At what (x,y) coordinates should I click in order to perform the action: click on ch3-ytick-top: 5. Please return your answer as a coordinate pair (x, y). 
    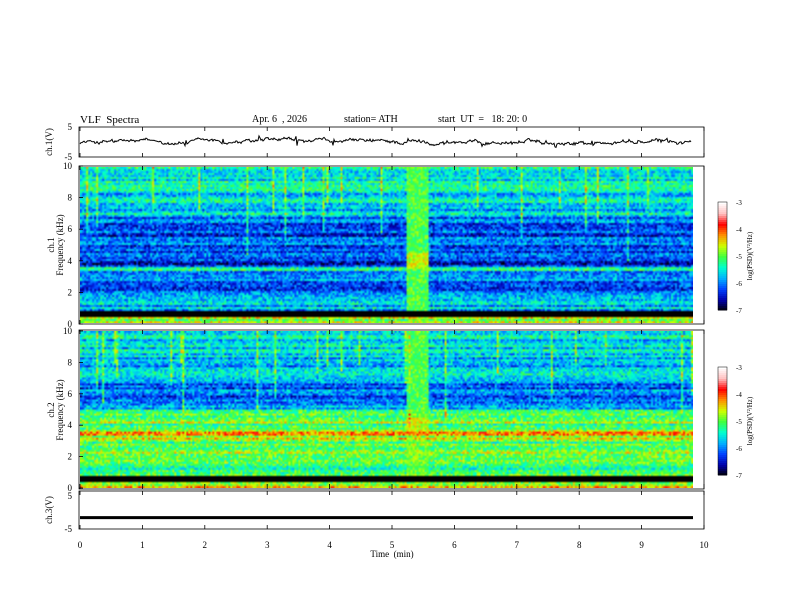
    Looking at the image, I should click on (70, 496).